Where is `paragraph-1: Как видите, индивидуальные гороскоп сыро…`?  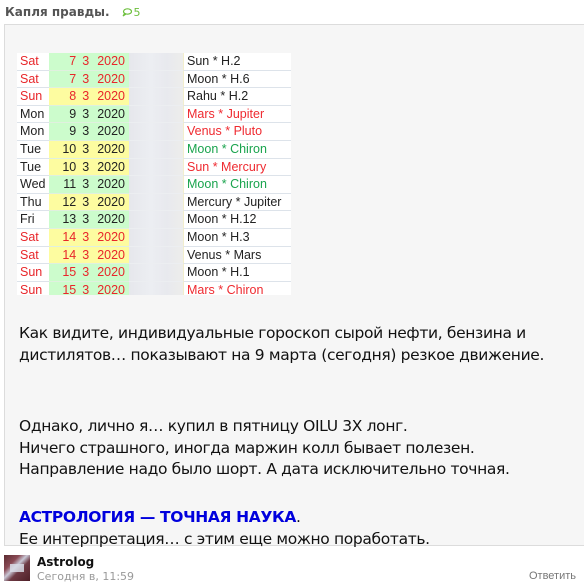 paragraph-1: Как видите, индивидуальные гороскоп сыро… is located at coordinates (281, 344).